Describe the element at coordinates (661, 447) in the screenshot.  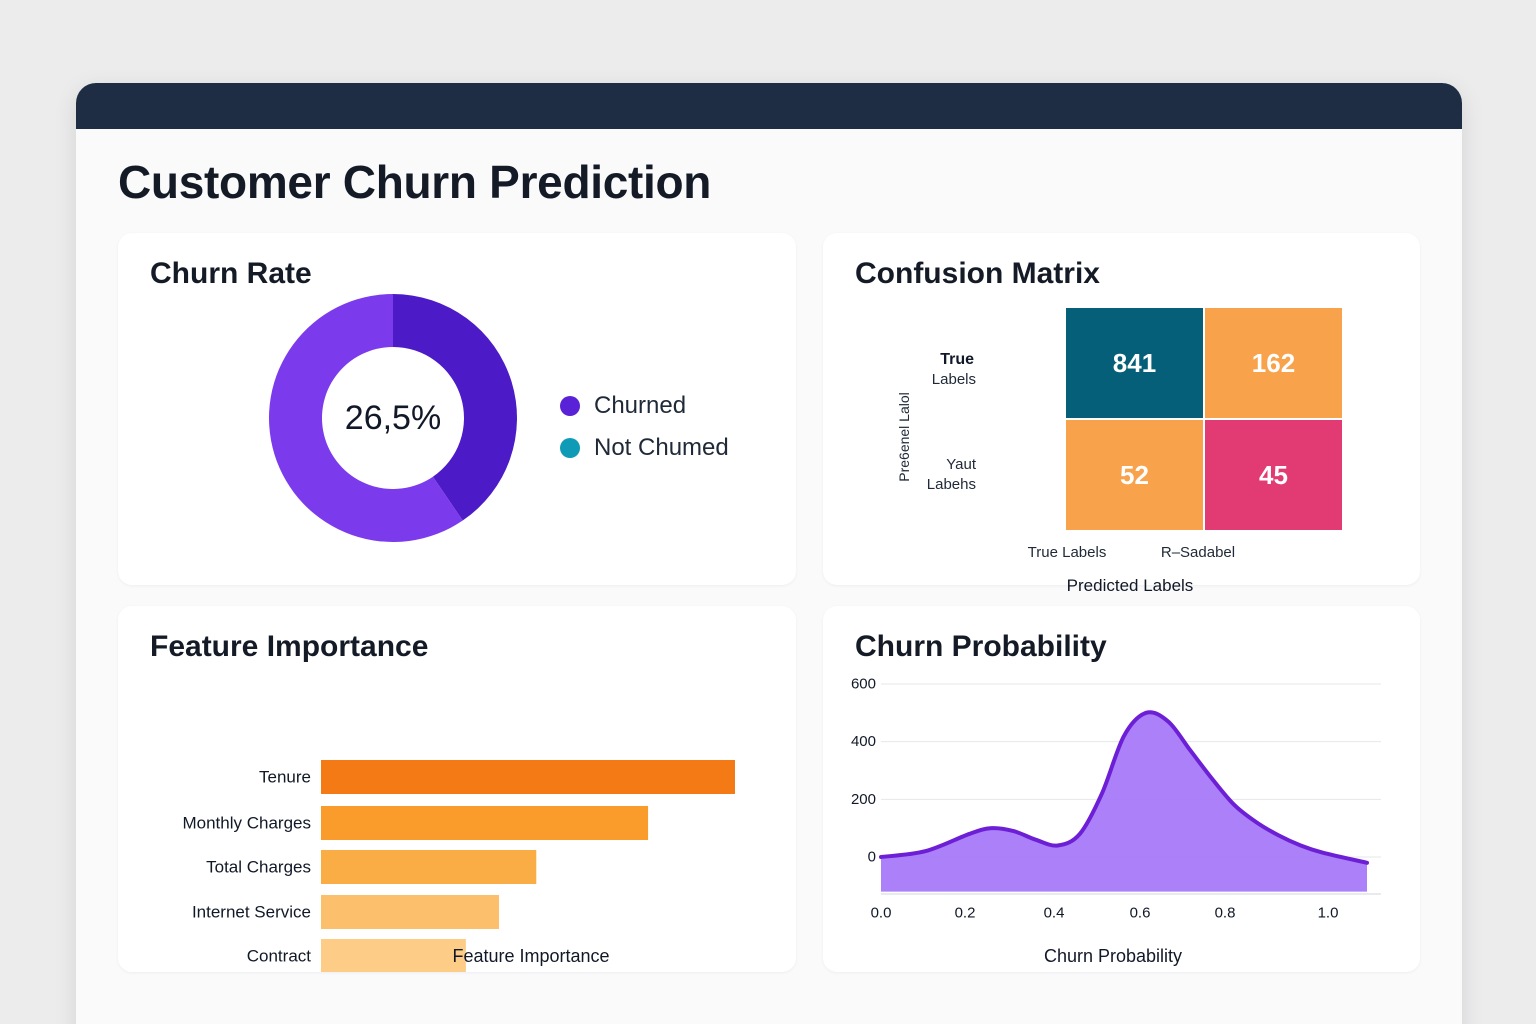
I see `legend-label-not-churned: Not Chumed` at that location.